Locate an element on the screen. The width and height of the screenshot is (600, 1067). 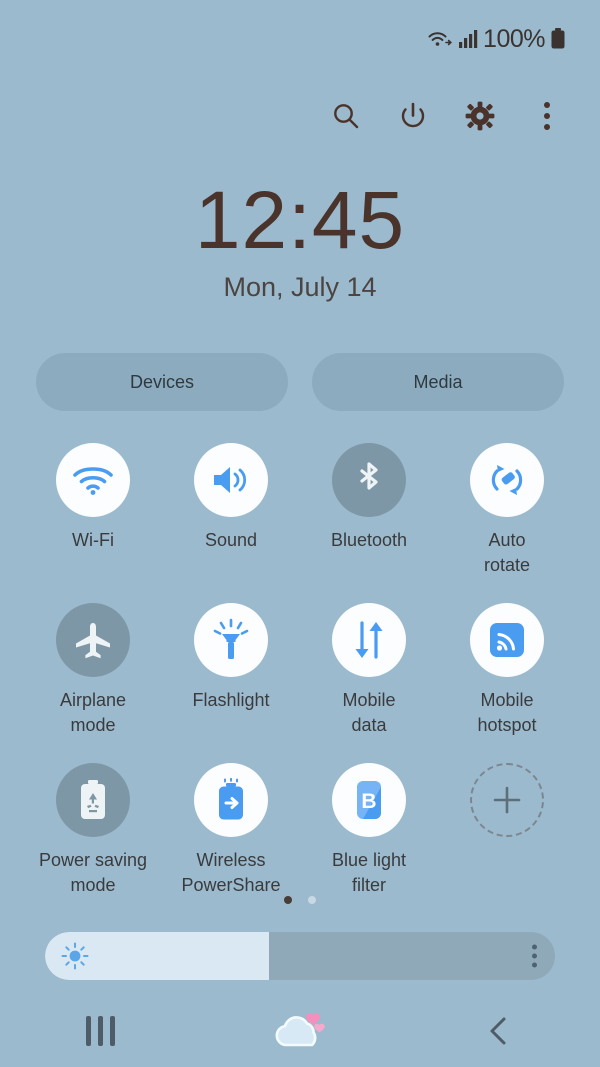
wifi-icon is located at coordinates (93, 480).